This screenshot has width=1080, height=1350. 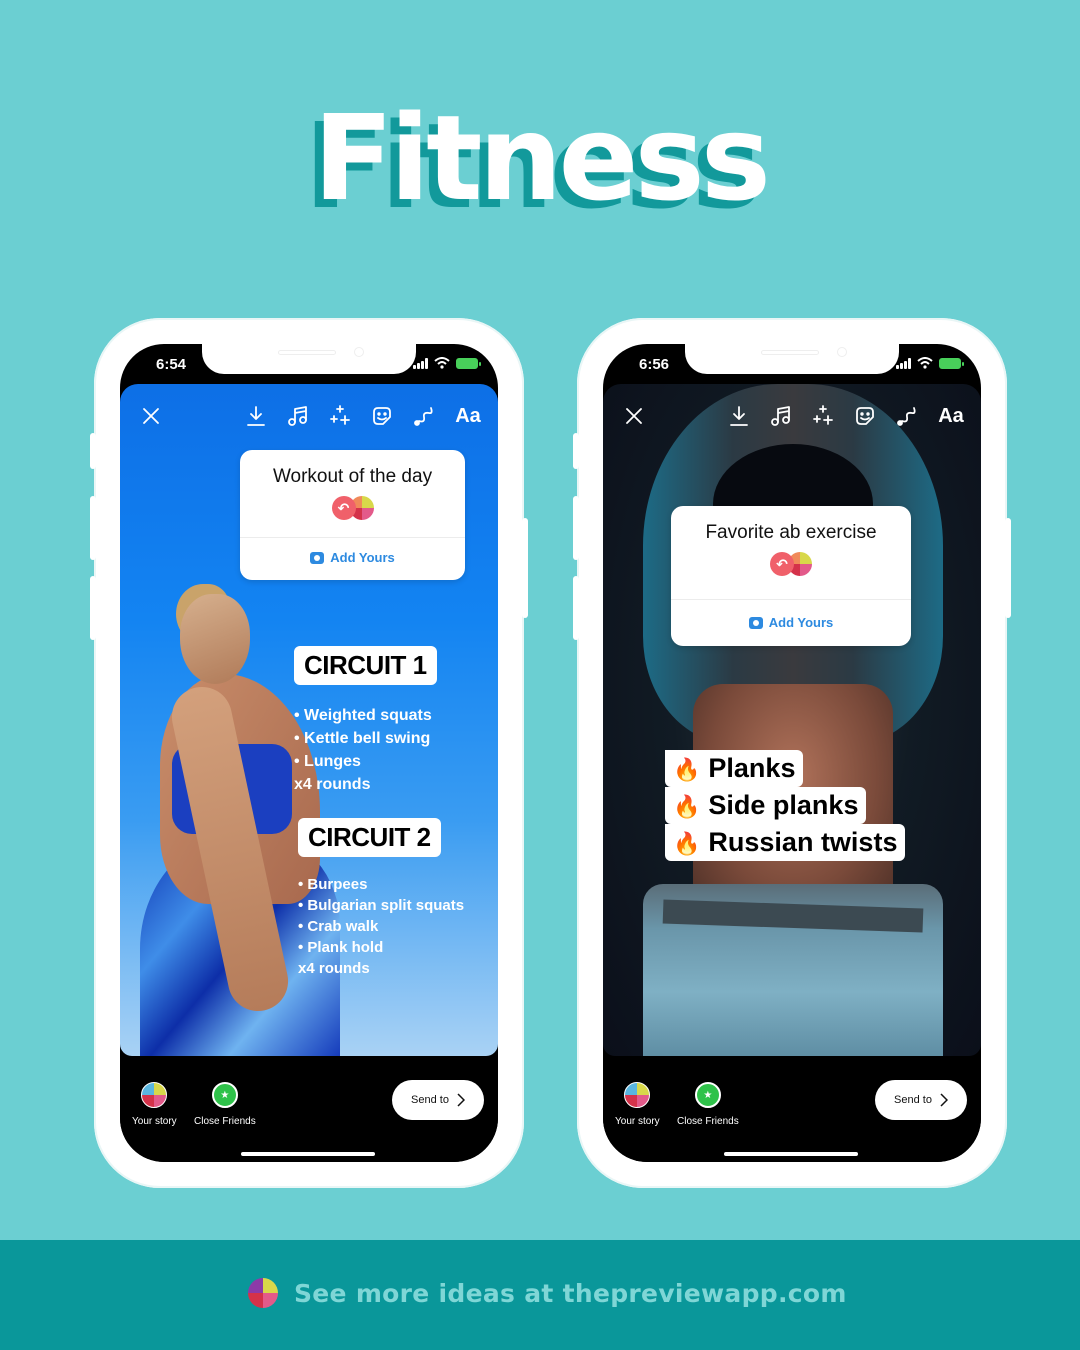 What do you see at coordinates (803, 842) in the screenshot?
I see `exercise-label: Russian twists` at bounding box center [803, 842].